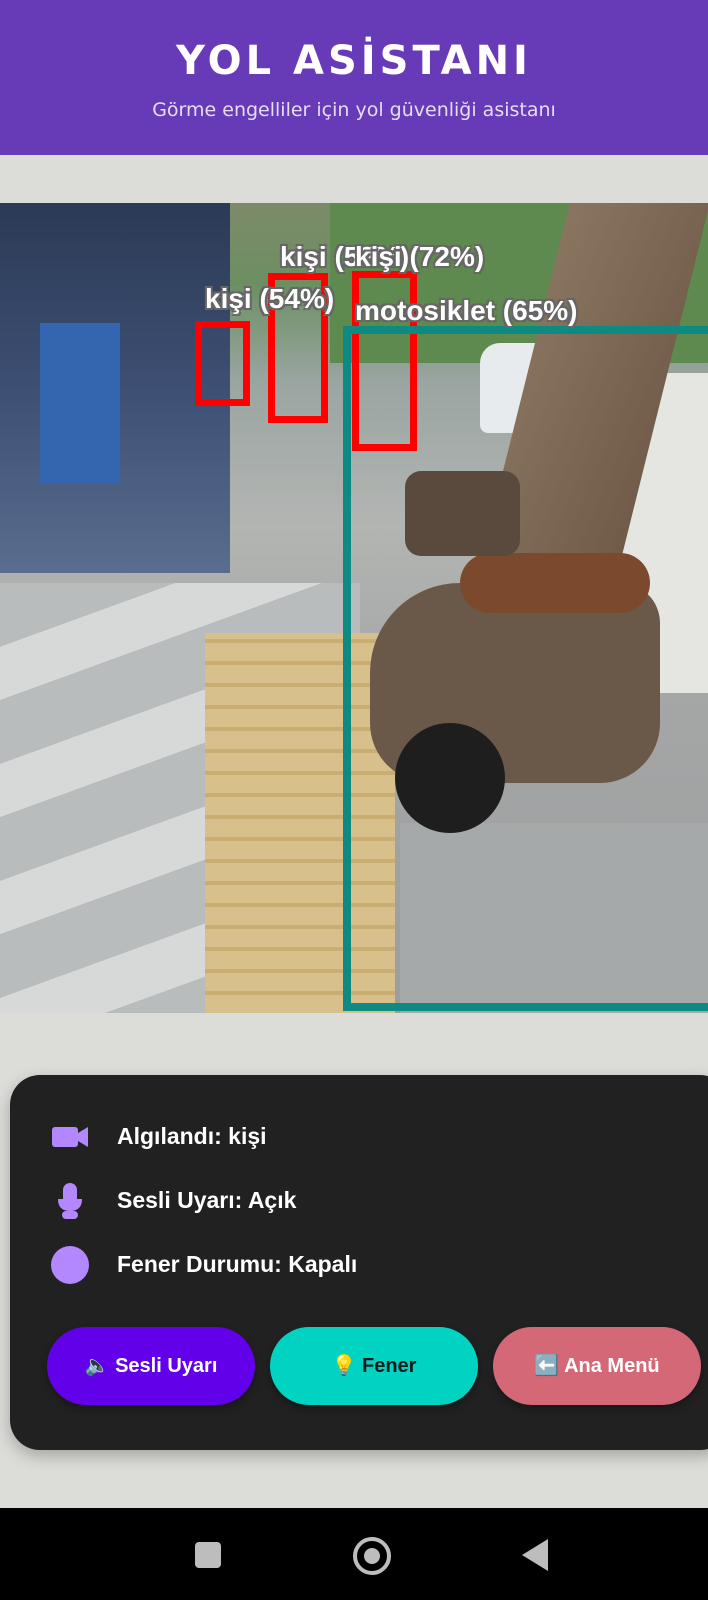  I want to click on status-voice: Sesli Uyarı: Açık, so click(355, 1201).